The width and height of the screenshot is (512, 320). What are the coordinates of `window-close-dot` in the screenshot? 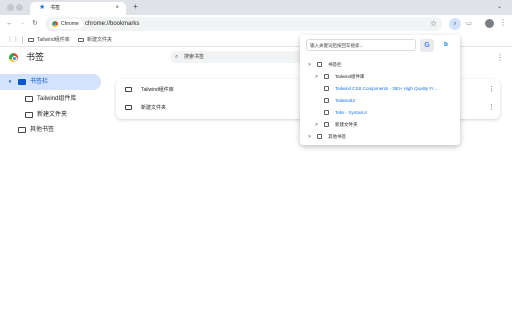 It's located at (10, 7).